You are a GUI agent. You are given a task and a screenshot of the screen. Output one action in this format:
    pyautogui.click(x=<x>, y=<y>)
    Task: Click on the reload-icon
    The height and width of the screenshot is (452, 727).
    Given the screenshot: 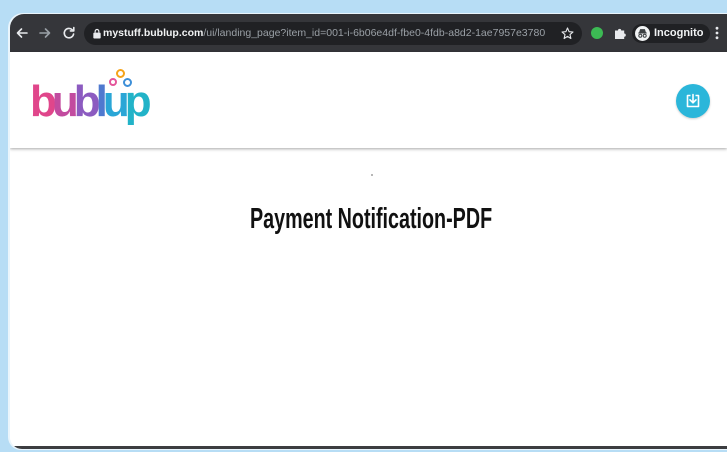 What is the action you would take?
    pyautogui.click(x=69, y=33)
    